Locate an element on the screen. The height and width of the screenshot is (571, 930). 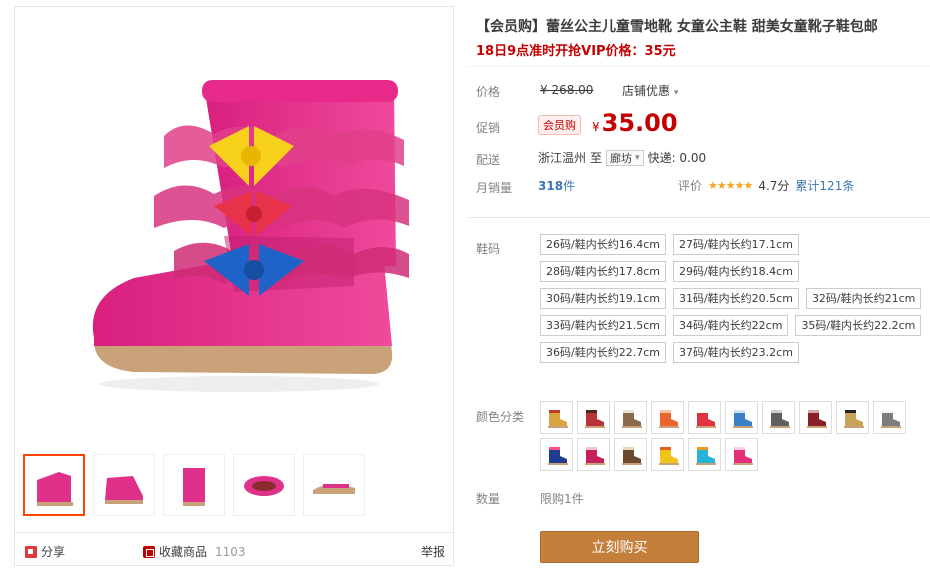
report-link: 举报 is located at coordinates (433, 551).